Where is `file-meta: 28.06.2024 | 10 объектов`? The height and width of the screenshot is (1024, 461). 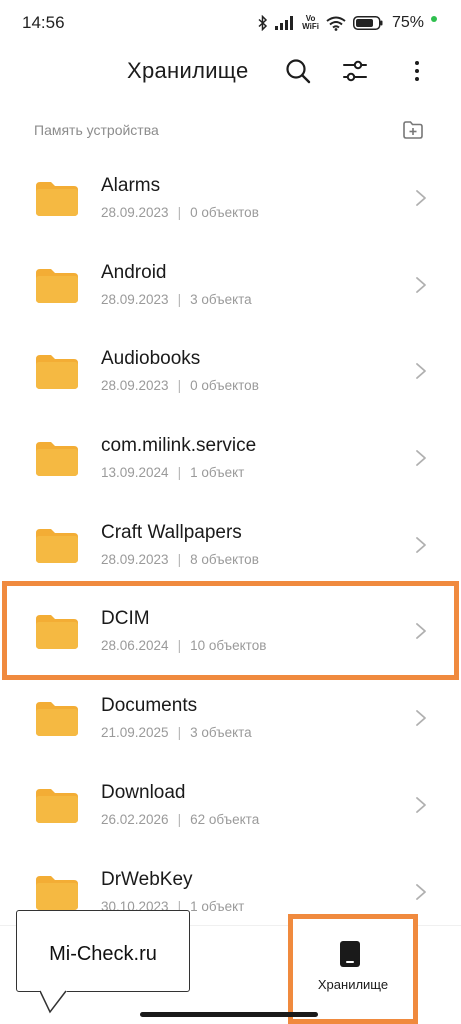
file-meta: 28.06.2024 | 10 объектов is located at coordinates (183, 645).